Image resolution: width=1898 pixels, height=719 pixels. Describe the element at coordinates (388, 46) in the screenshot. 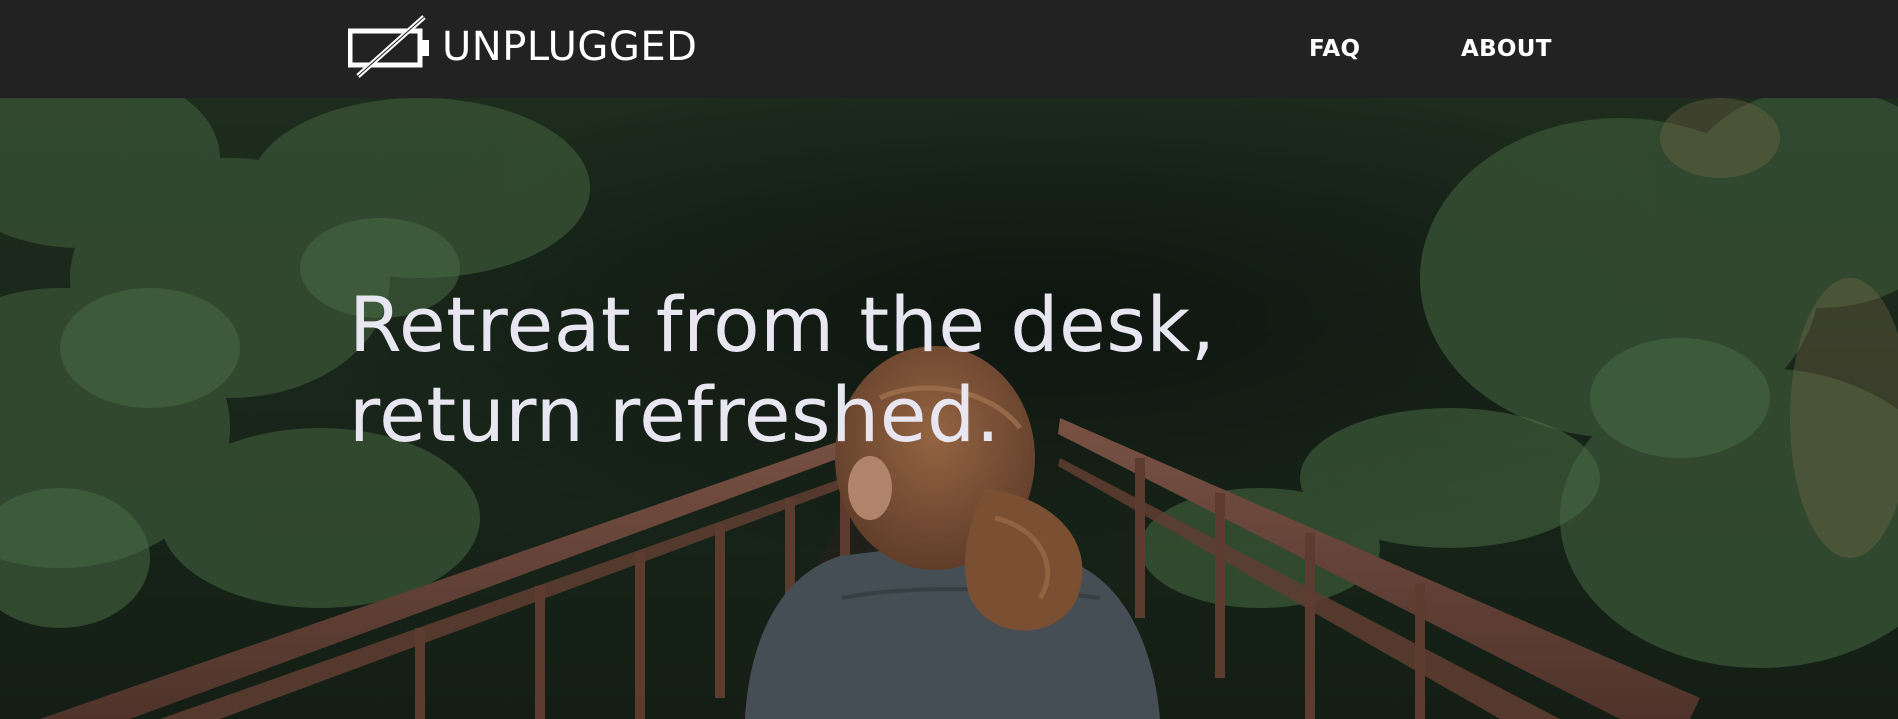

I see `unplugged-battery-icon` at that location.